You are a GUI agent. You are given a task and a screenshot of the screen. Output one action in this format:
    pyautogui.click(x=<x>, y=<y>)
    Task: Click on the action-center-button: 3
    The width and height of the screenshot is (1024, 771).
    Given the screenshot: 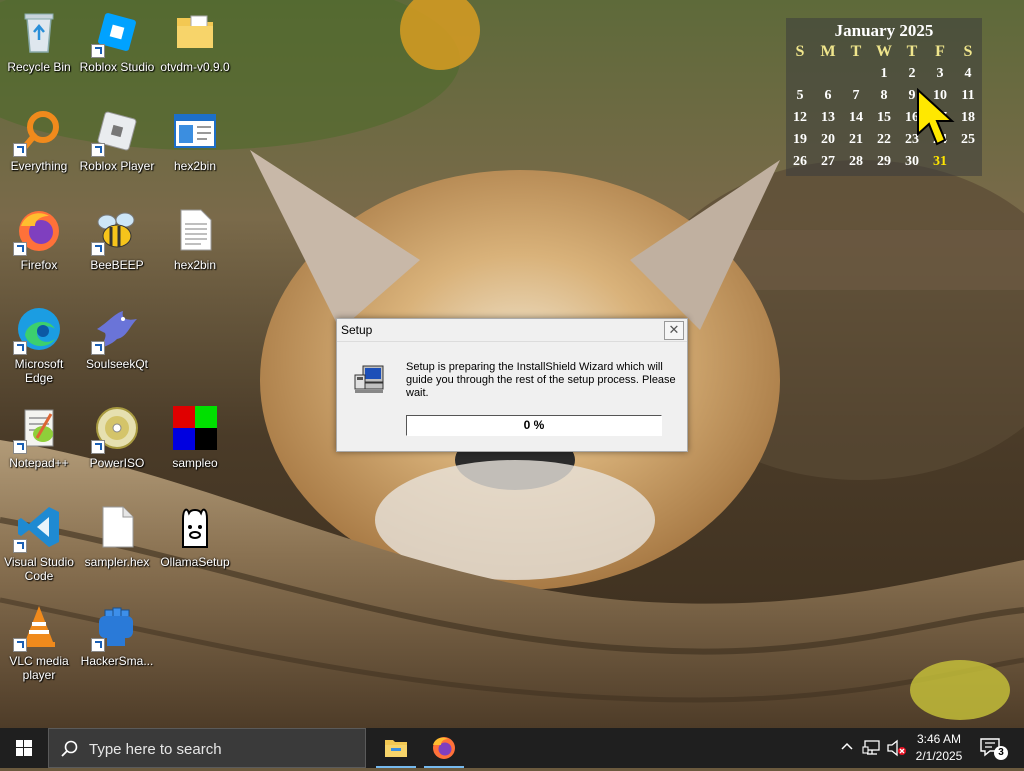 What is the action you would take?
    pyautogui.click(x=993, y=748)
    